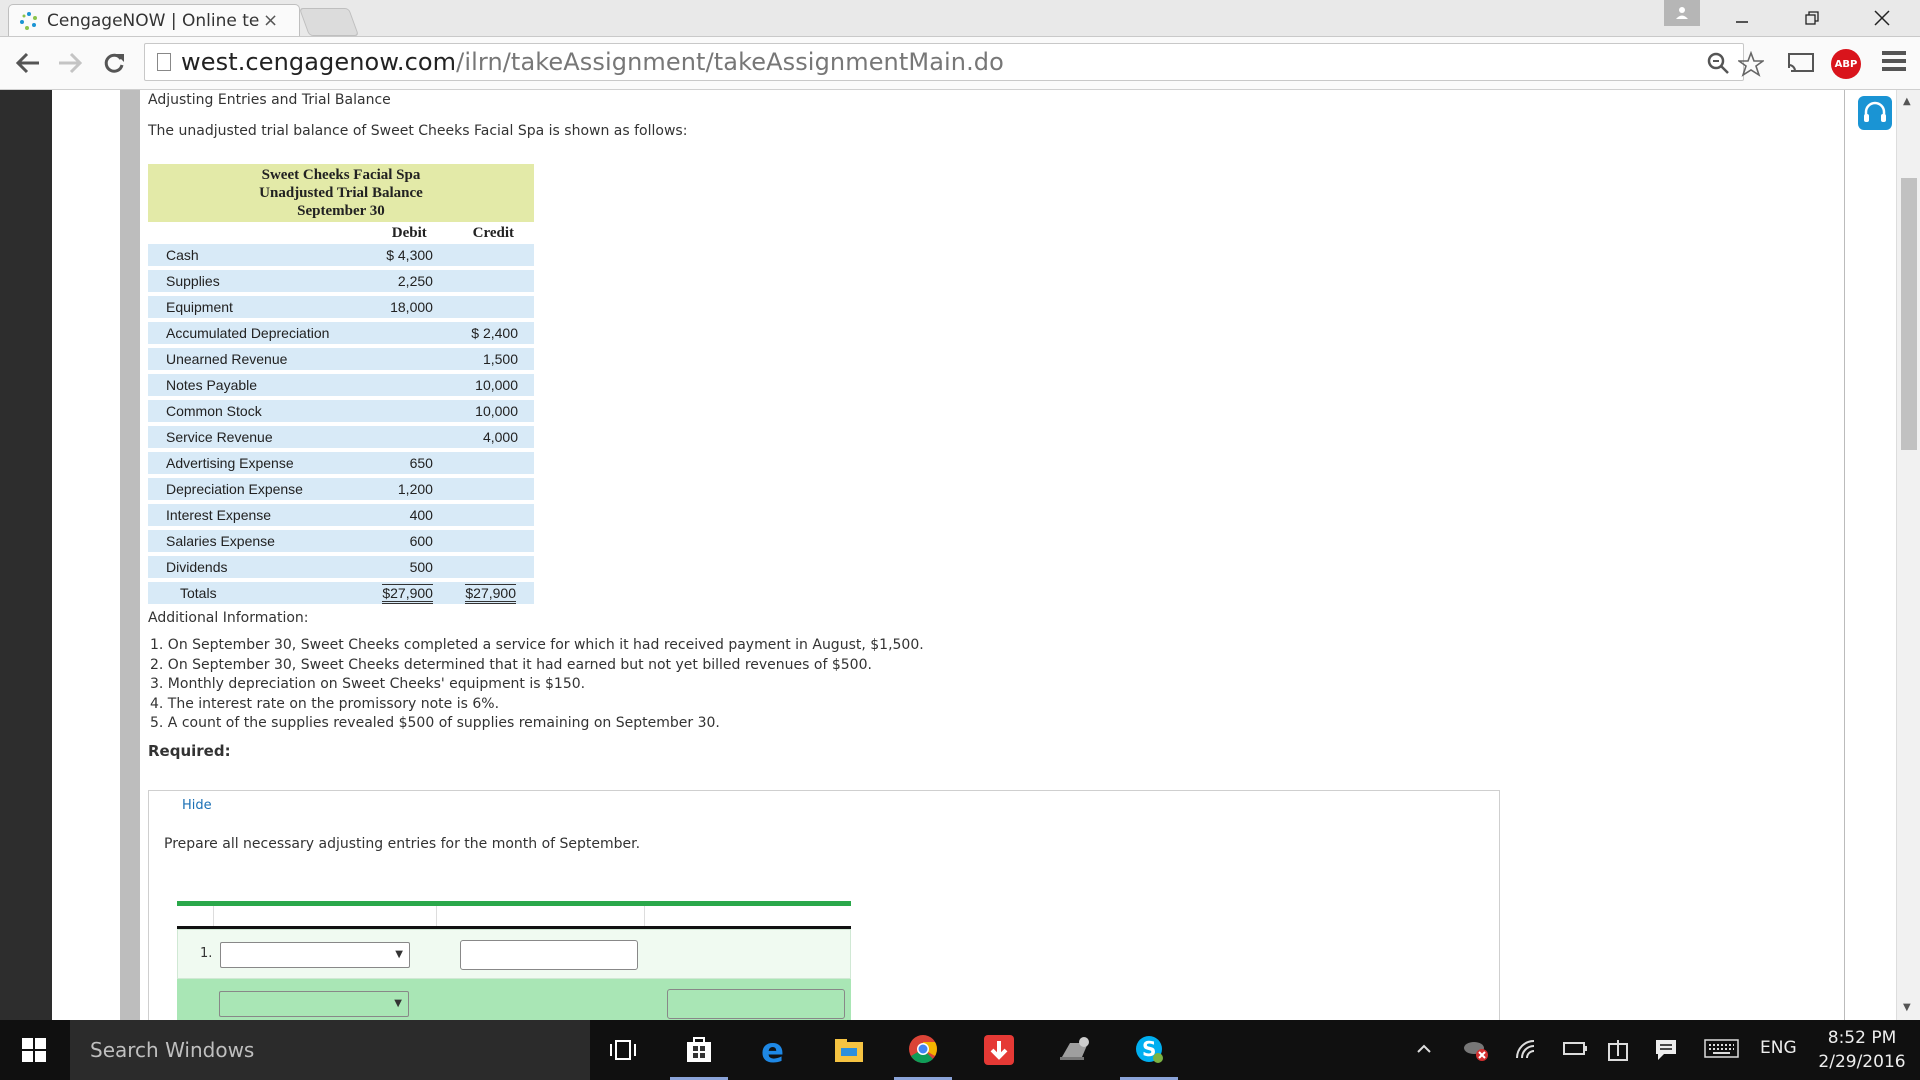  I want to click on restore-button, so click(1812, 18).